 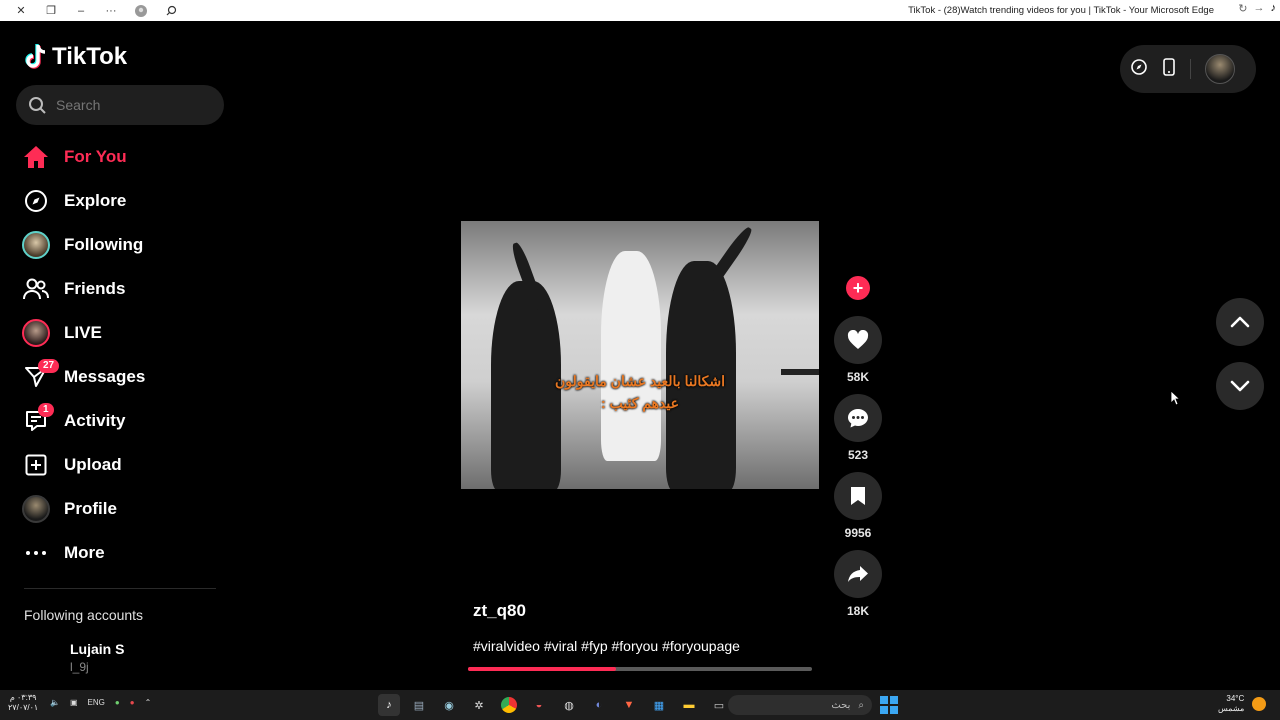 I want to click on sidebar-item-live: LIVE, so click(x=123, y=333).